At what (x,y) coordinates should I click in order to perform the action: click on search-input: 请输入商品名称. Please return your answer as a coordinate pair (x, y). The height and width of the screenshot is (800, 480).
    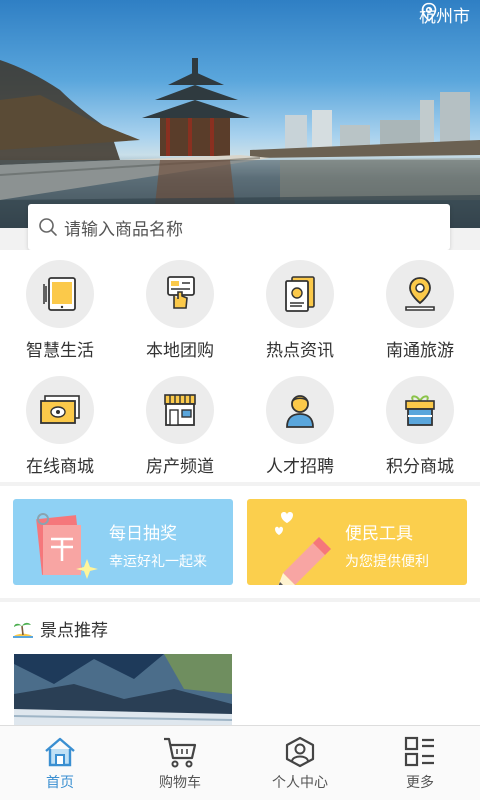
    Looking at the image, I should click on (123, 227).